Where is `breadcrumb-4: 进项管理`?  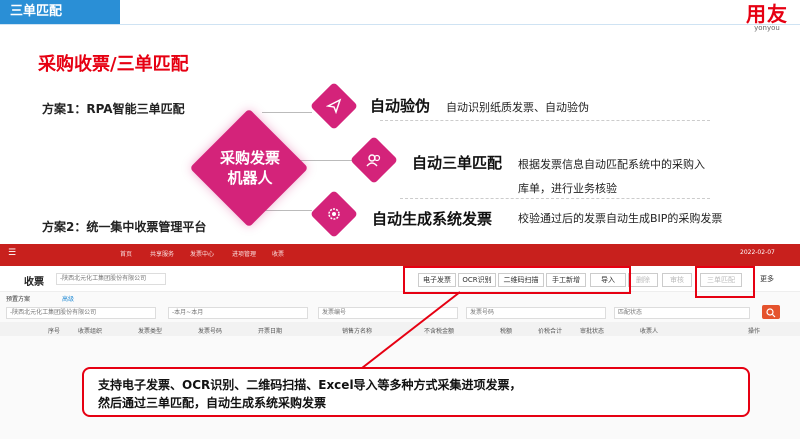 breadcrumb-4: 进项管理 is located at coordinates (244, 253).